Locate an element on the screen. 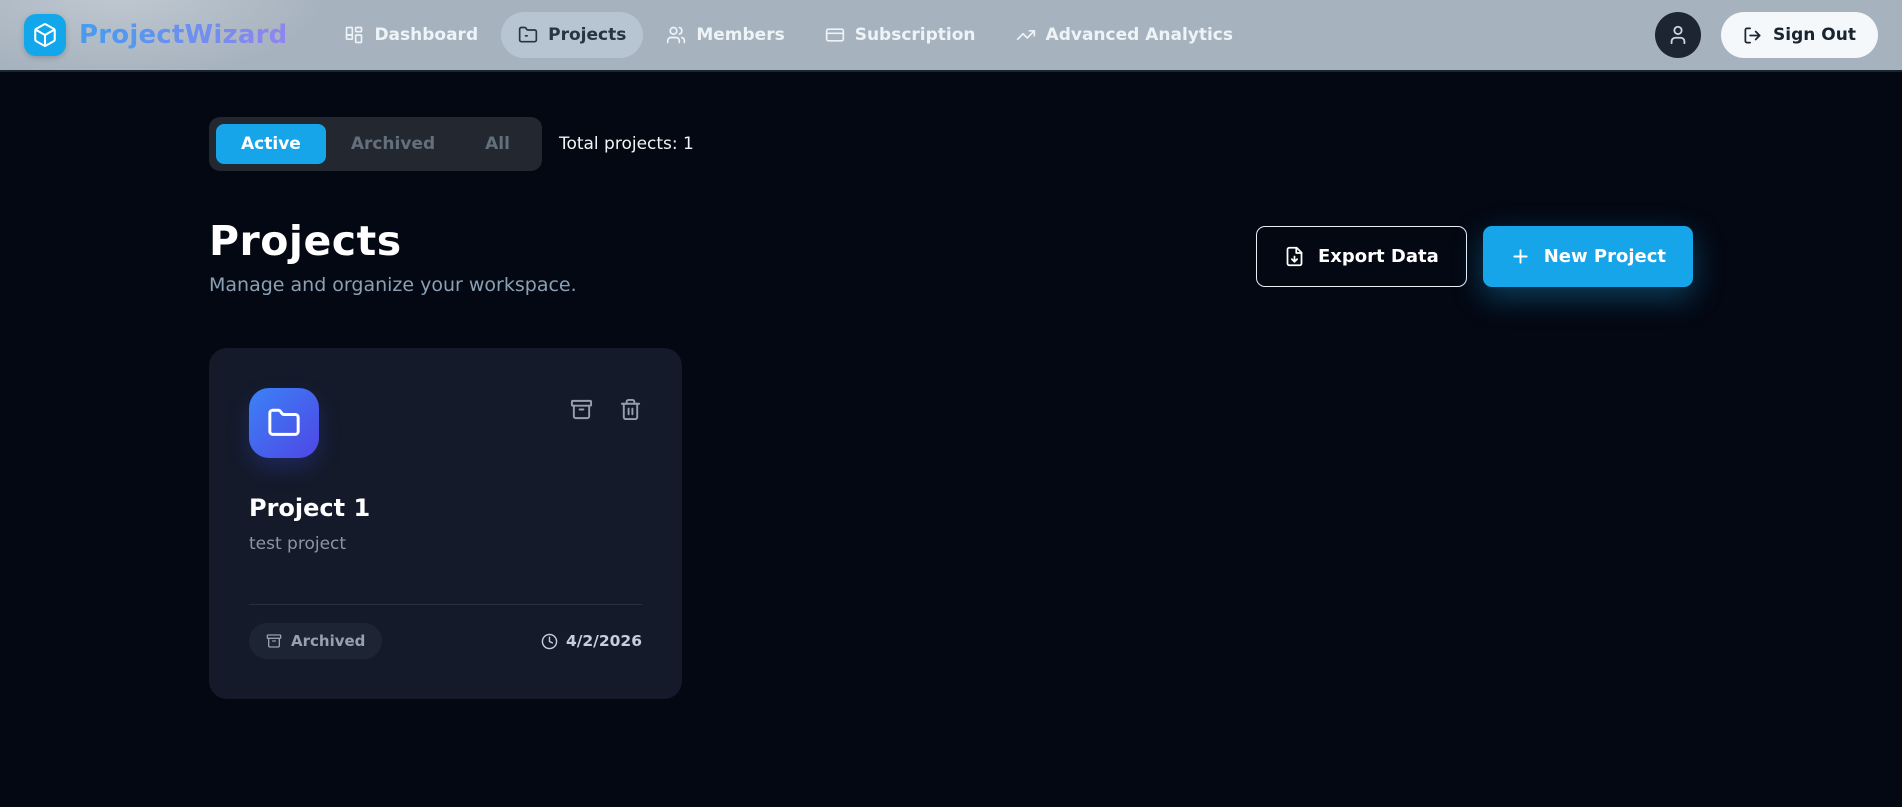 The image size is (1902, 807). filter-row: Active Archived All Total projects: 1 is located at coordinates (951, 144).